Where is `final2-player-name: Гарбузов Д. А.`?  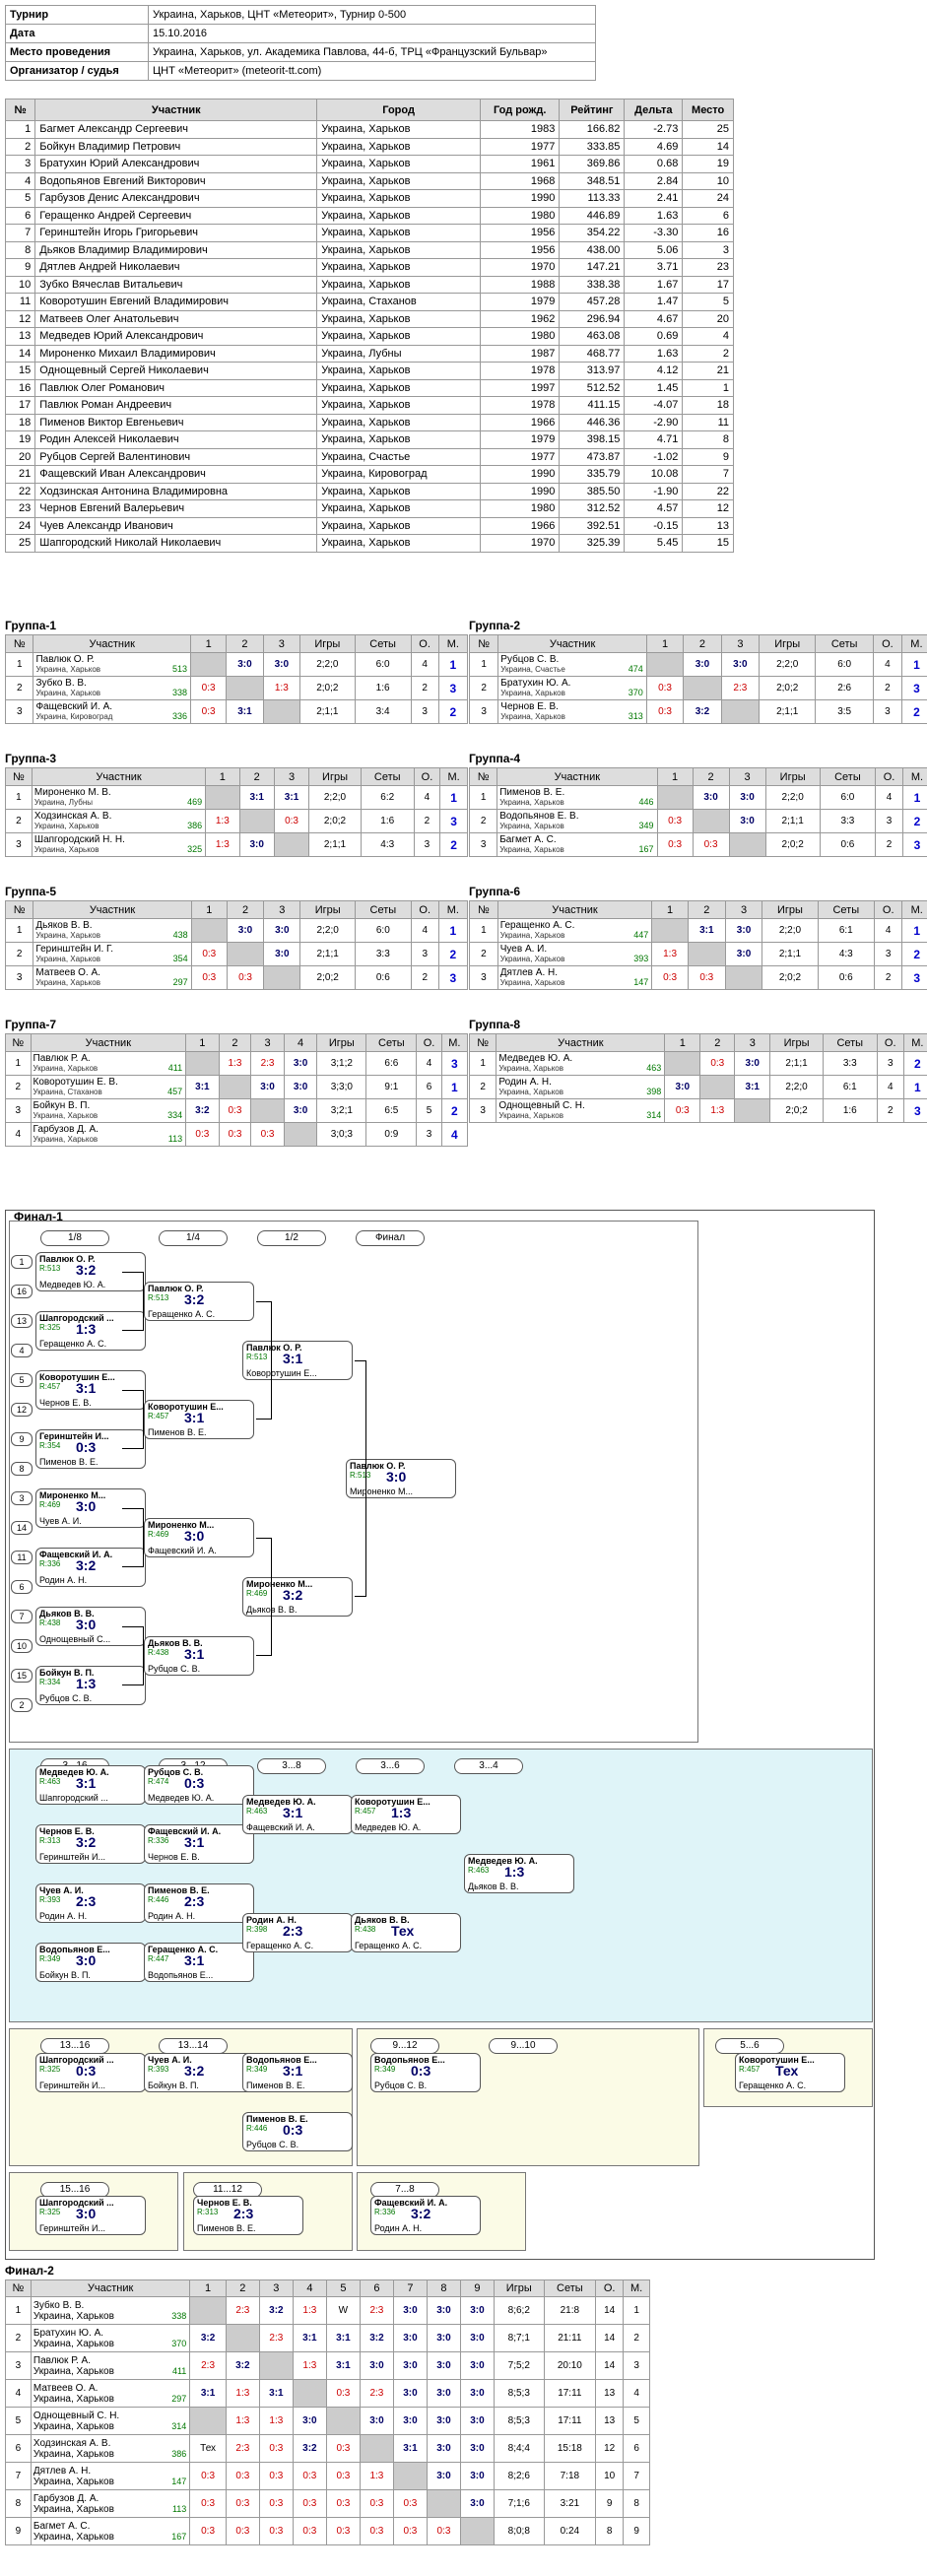
final2-player-name: Гарбузов Д. А. is located at coordinates (66, 2498).